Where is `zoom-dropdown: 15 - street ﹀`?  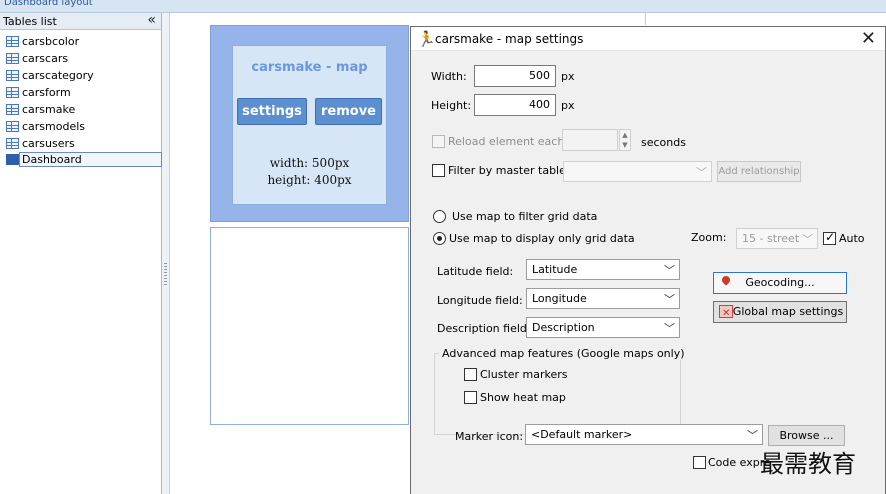
zoom-dropdown: 15 - street ﹀ is located at coordinates (777, 238).